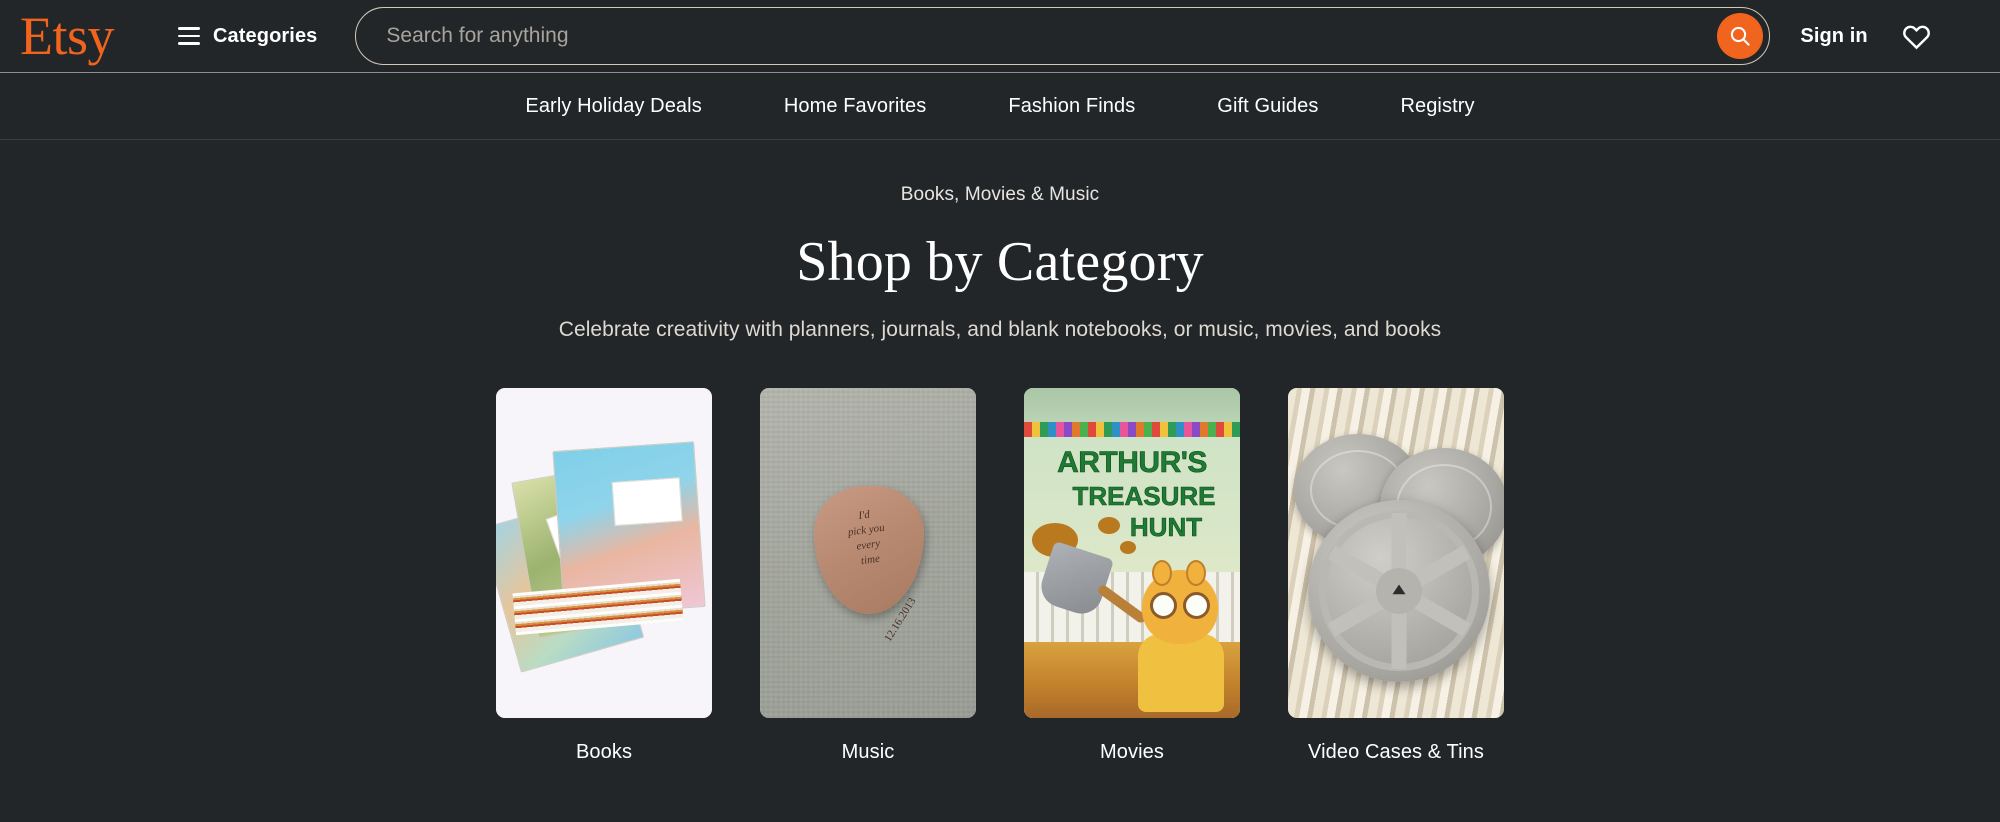 The image size is (2000, 822). I want to click on search-input, so click(1063, 36).